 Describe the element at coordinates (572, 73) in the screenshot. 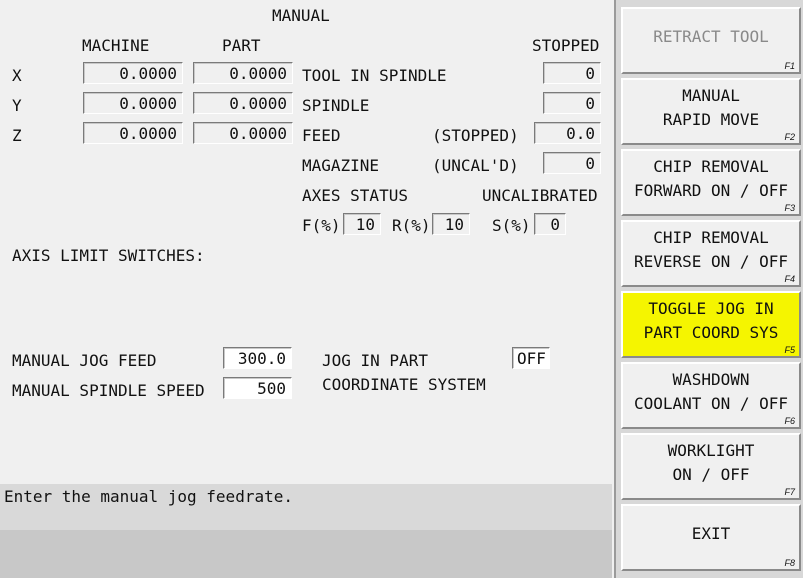

I see `tool-in-spindle-value: 0` at that location.